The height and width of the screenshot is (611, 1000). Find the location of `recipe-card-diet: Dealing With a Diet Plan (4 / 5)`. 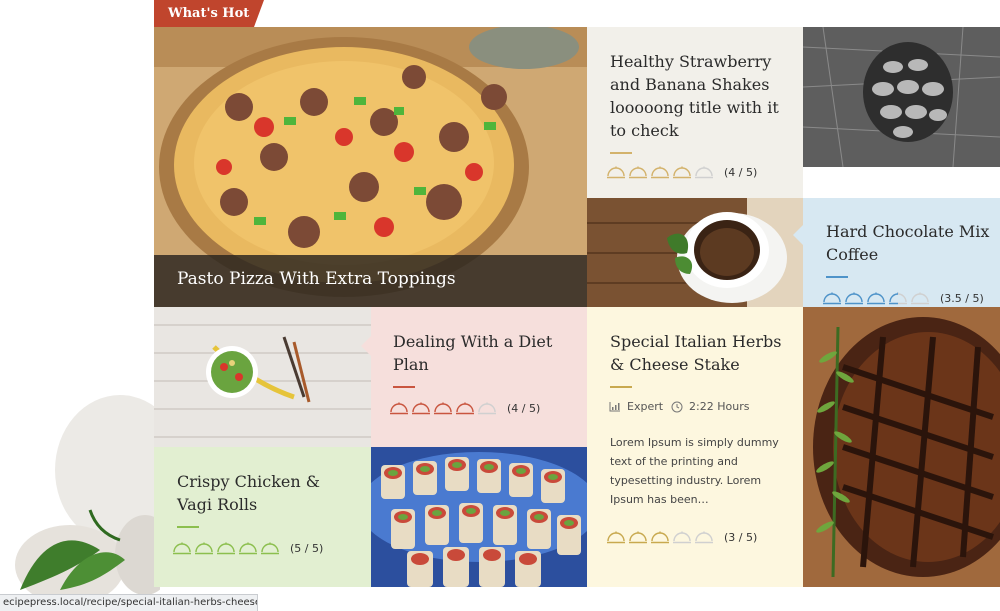

recipe-card-diet: Dealing With a Diet Plan (4 / 5) is located at coordinates (479, 377).